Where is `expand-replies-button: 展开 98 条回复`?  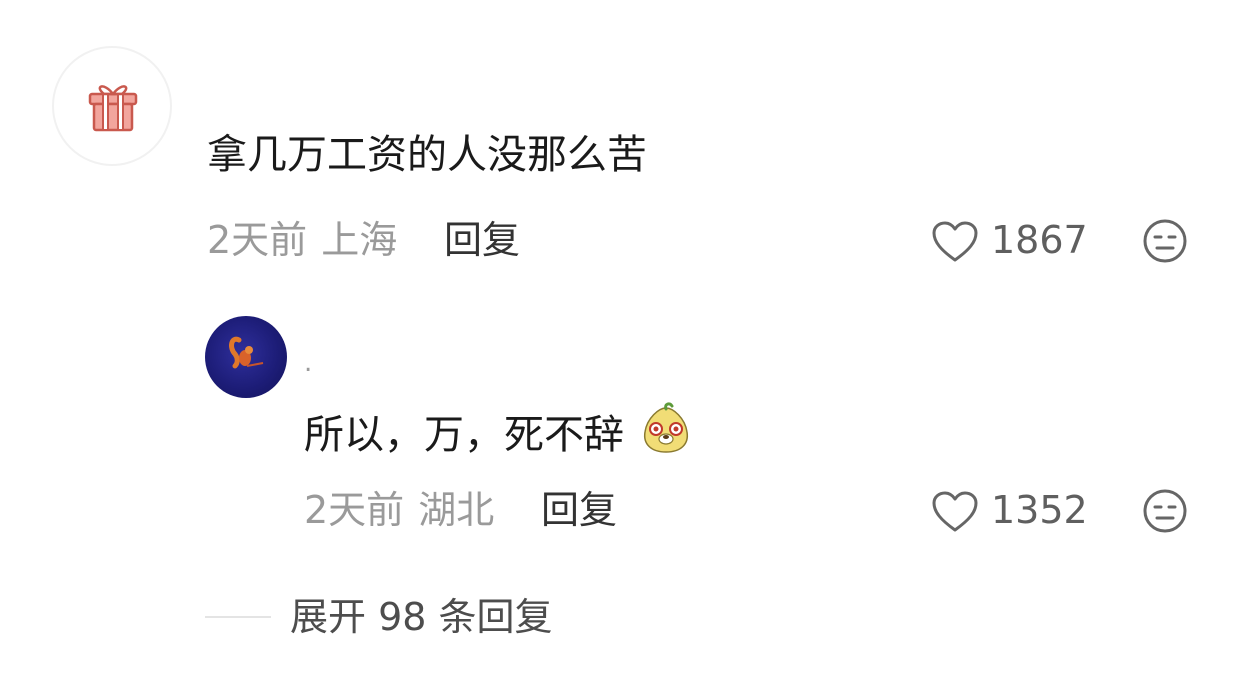
expand-replies-button: 展开 98 条回复 is located at coordinates (421, 617).